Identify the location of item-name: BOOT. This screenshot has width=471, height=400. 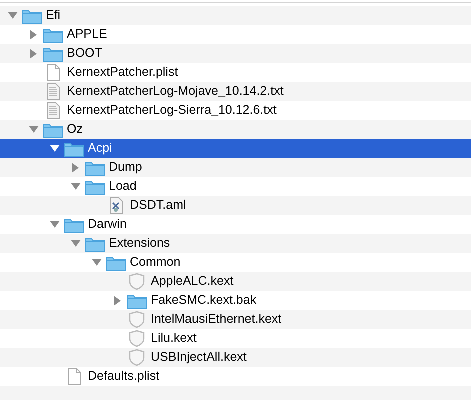
(84, 53).